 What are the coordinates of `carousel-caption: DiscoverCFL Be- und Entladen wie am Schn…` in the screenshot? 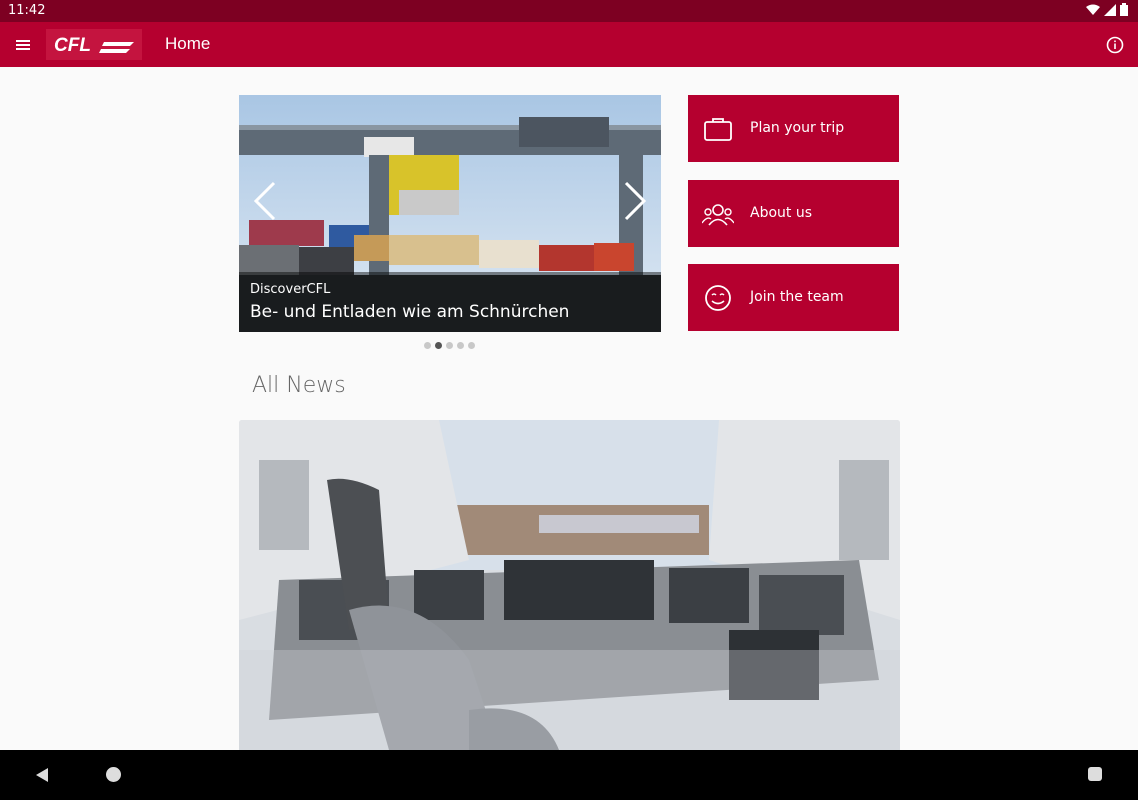 It's located at (450, 302).